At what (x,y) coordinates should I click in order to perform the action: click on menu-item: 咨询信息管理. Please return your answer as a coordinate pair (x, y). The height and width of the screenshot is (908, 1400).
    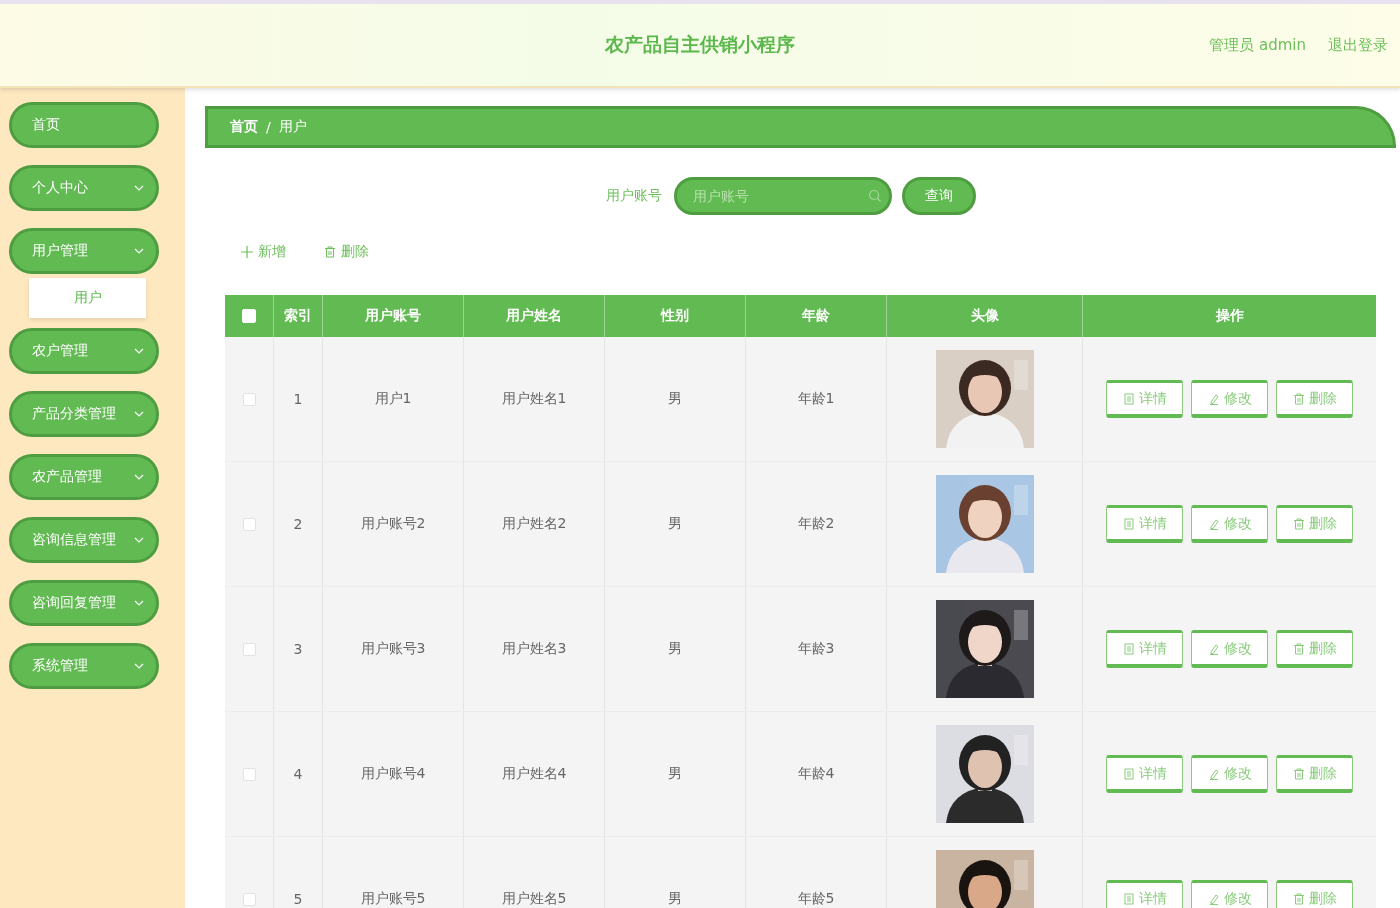
    Looking at the image, I should click on (84, 540).